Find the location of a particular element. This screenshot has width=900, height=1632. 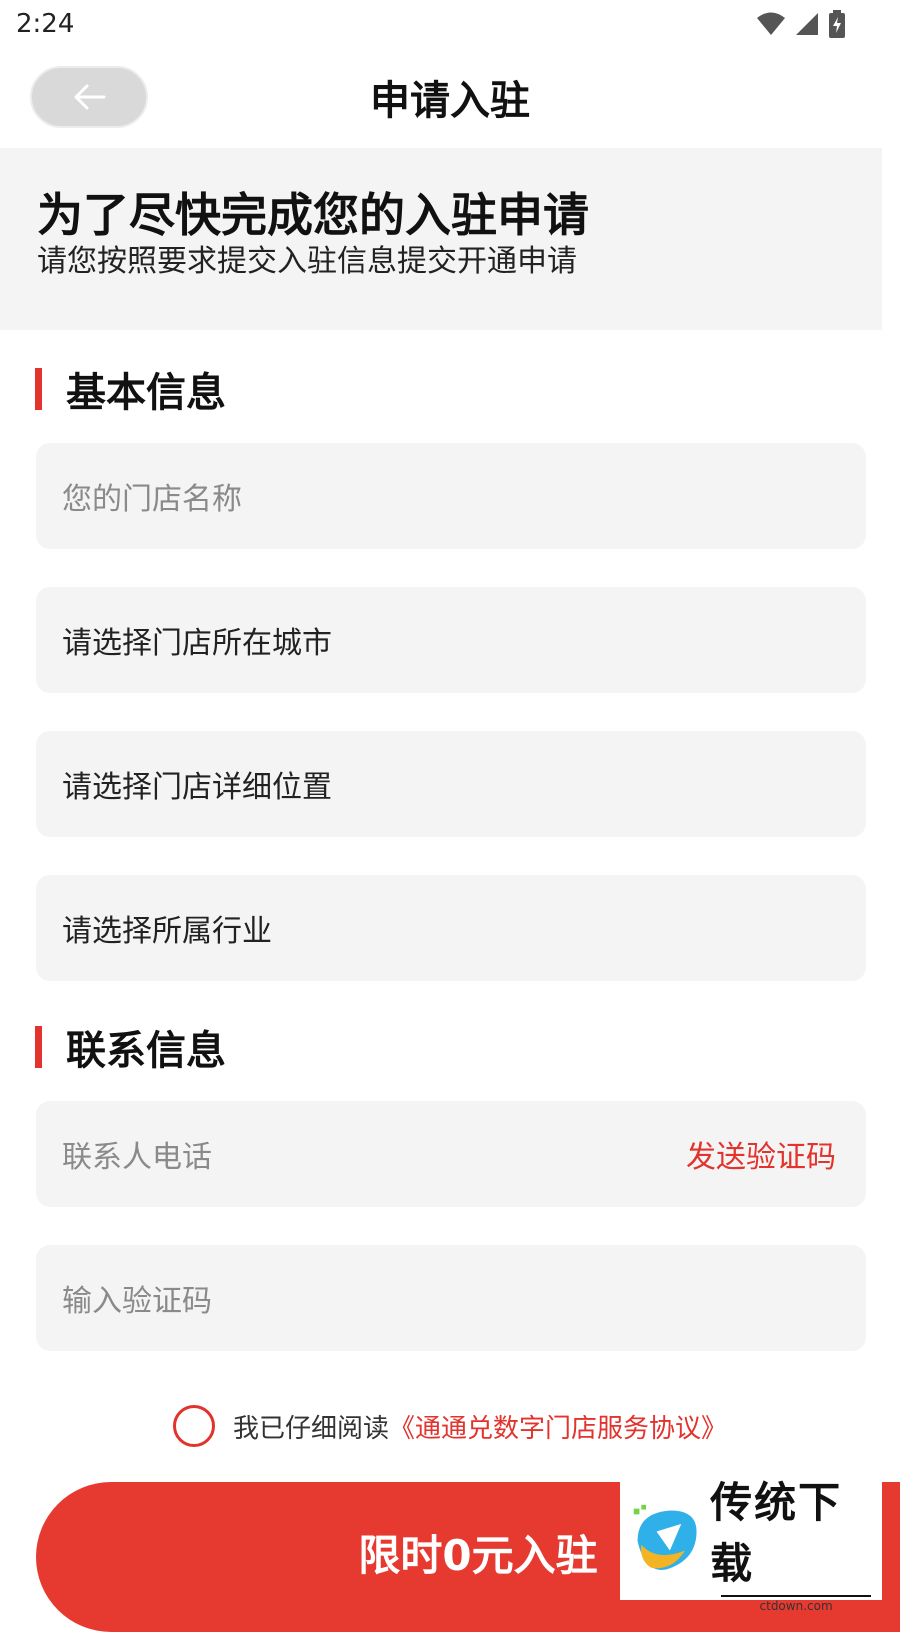

section-contact-info: 联系信息 is located at coordinates (130, 1047).